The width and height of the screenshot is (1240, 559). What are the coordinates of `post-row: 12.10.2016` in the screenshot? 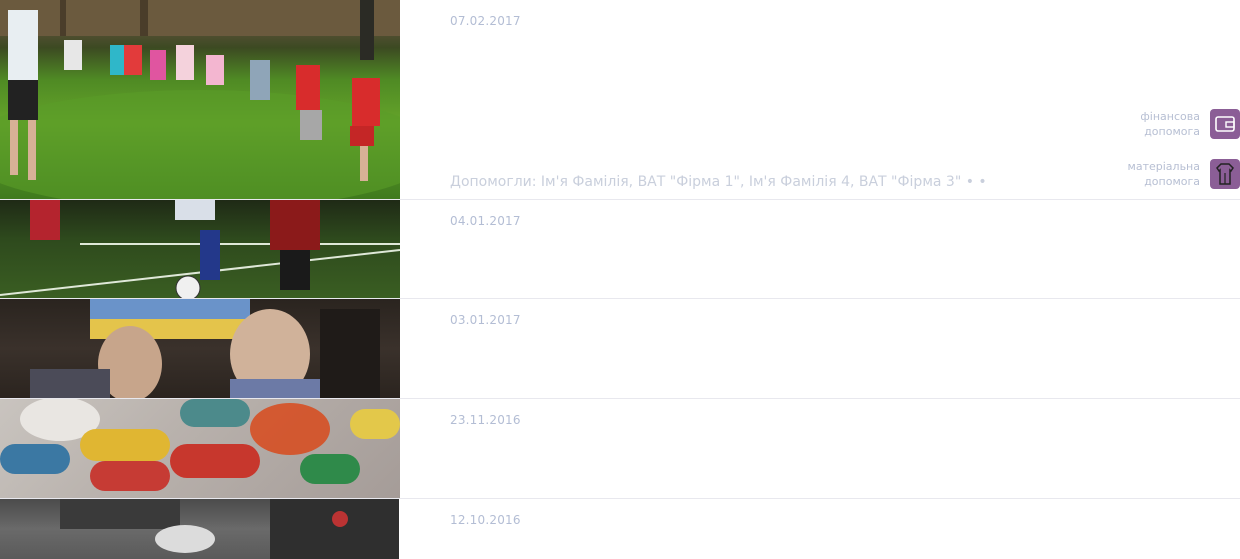 It's located at (620, 529).